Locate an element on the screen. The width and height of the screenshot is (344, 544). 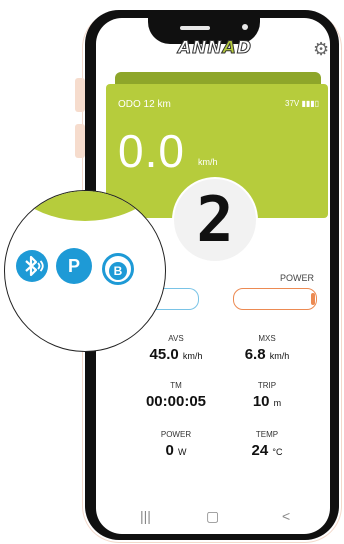
power-bar-fill is located at coordinates (313, 299).